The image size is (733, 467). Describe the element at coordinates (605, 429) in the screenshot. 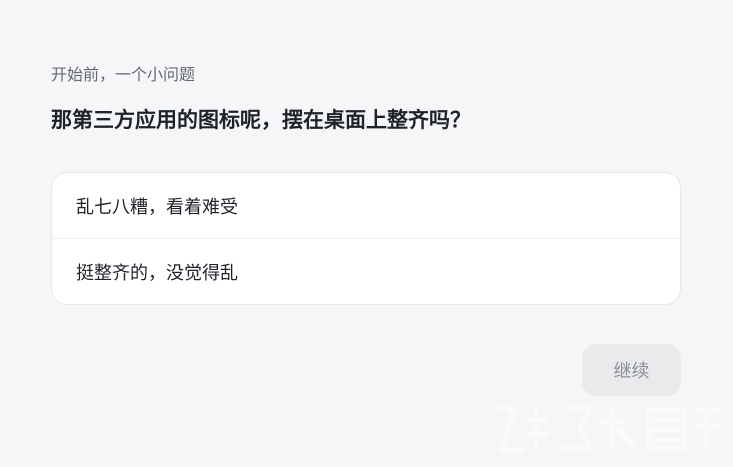

I see `watermark-logo` at that location.